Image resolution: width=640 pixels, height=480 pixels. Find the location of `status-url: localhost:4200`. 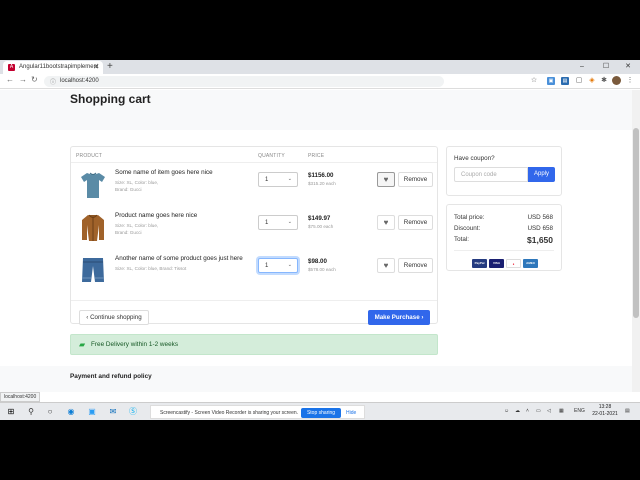

status-url: localhost:4200 is located at coordinates (20, 397).